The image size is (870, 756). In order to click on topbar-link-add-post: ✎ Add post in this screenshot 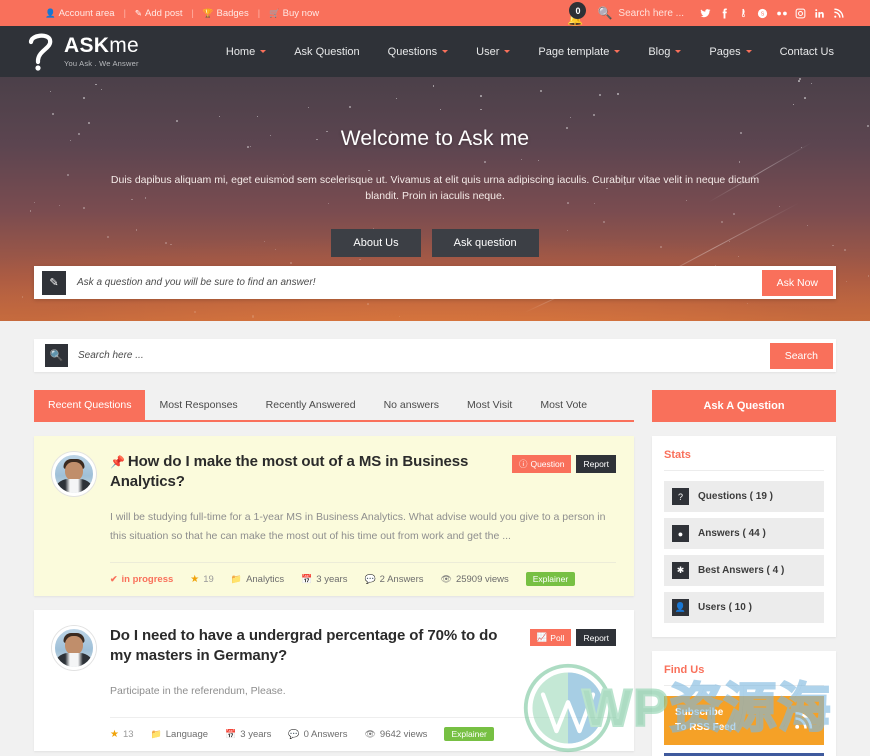, I will do `click(159, 13)`.